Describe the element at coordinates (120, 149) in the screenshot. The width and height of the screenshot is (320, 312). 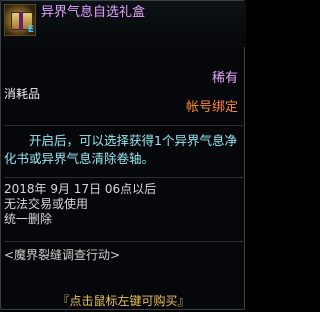
I see `item-description: 开启后，可以选择获得1个异界气息净化书或异界气息清除卷轴。` at that location.